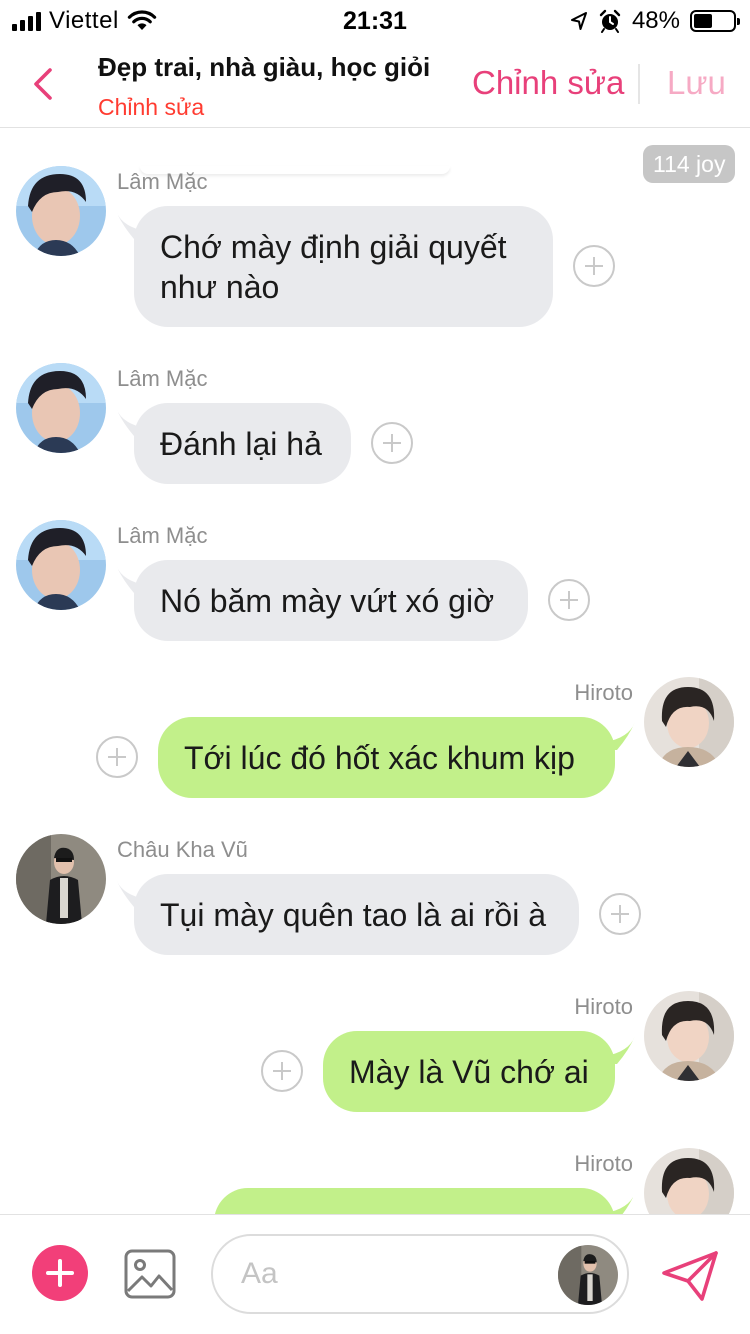 The height and width of the screenshot is (1334, 750). What do you see at coordinates (414, 1201) in the screenshot?
I see `message-bubble` at bounding box center [414, 1201].